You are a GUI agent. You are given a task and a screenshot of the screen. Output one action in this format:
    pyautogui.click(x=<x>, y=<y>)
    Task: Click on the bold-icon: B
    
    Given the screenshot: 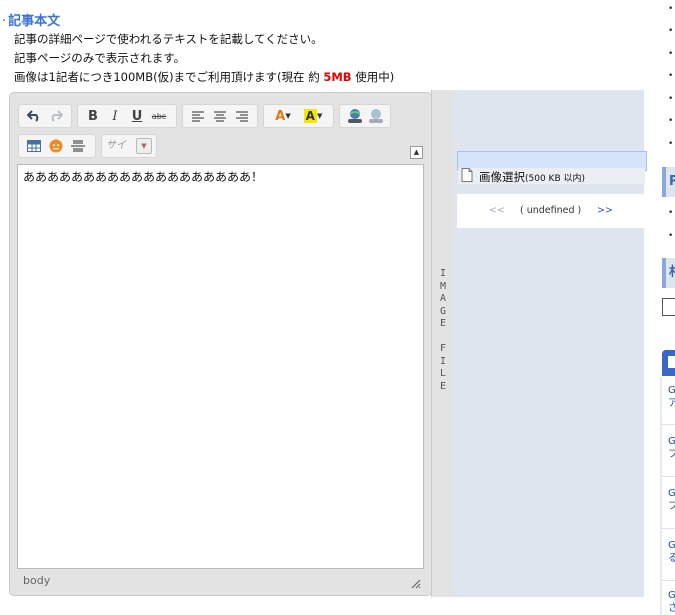 What is the action you would take?
    pyautogui.click(x=93, y=116)
    